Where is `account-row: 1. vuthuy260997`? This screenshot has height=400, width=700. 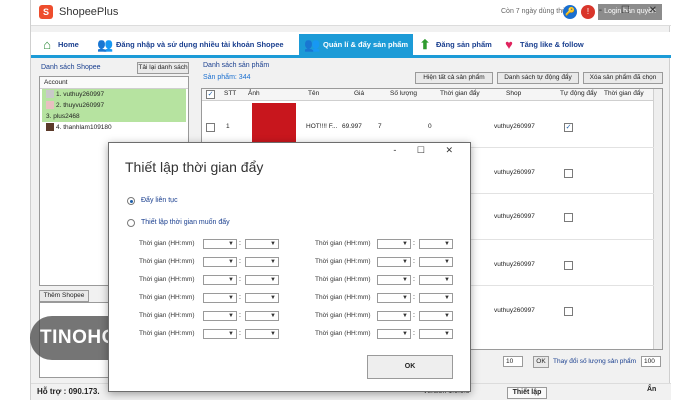
account-row: 1. vuthuy260997 is located at coordinates (114, 94).